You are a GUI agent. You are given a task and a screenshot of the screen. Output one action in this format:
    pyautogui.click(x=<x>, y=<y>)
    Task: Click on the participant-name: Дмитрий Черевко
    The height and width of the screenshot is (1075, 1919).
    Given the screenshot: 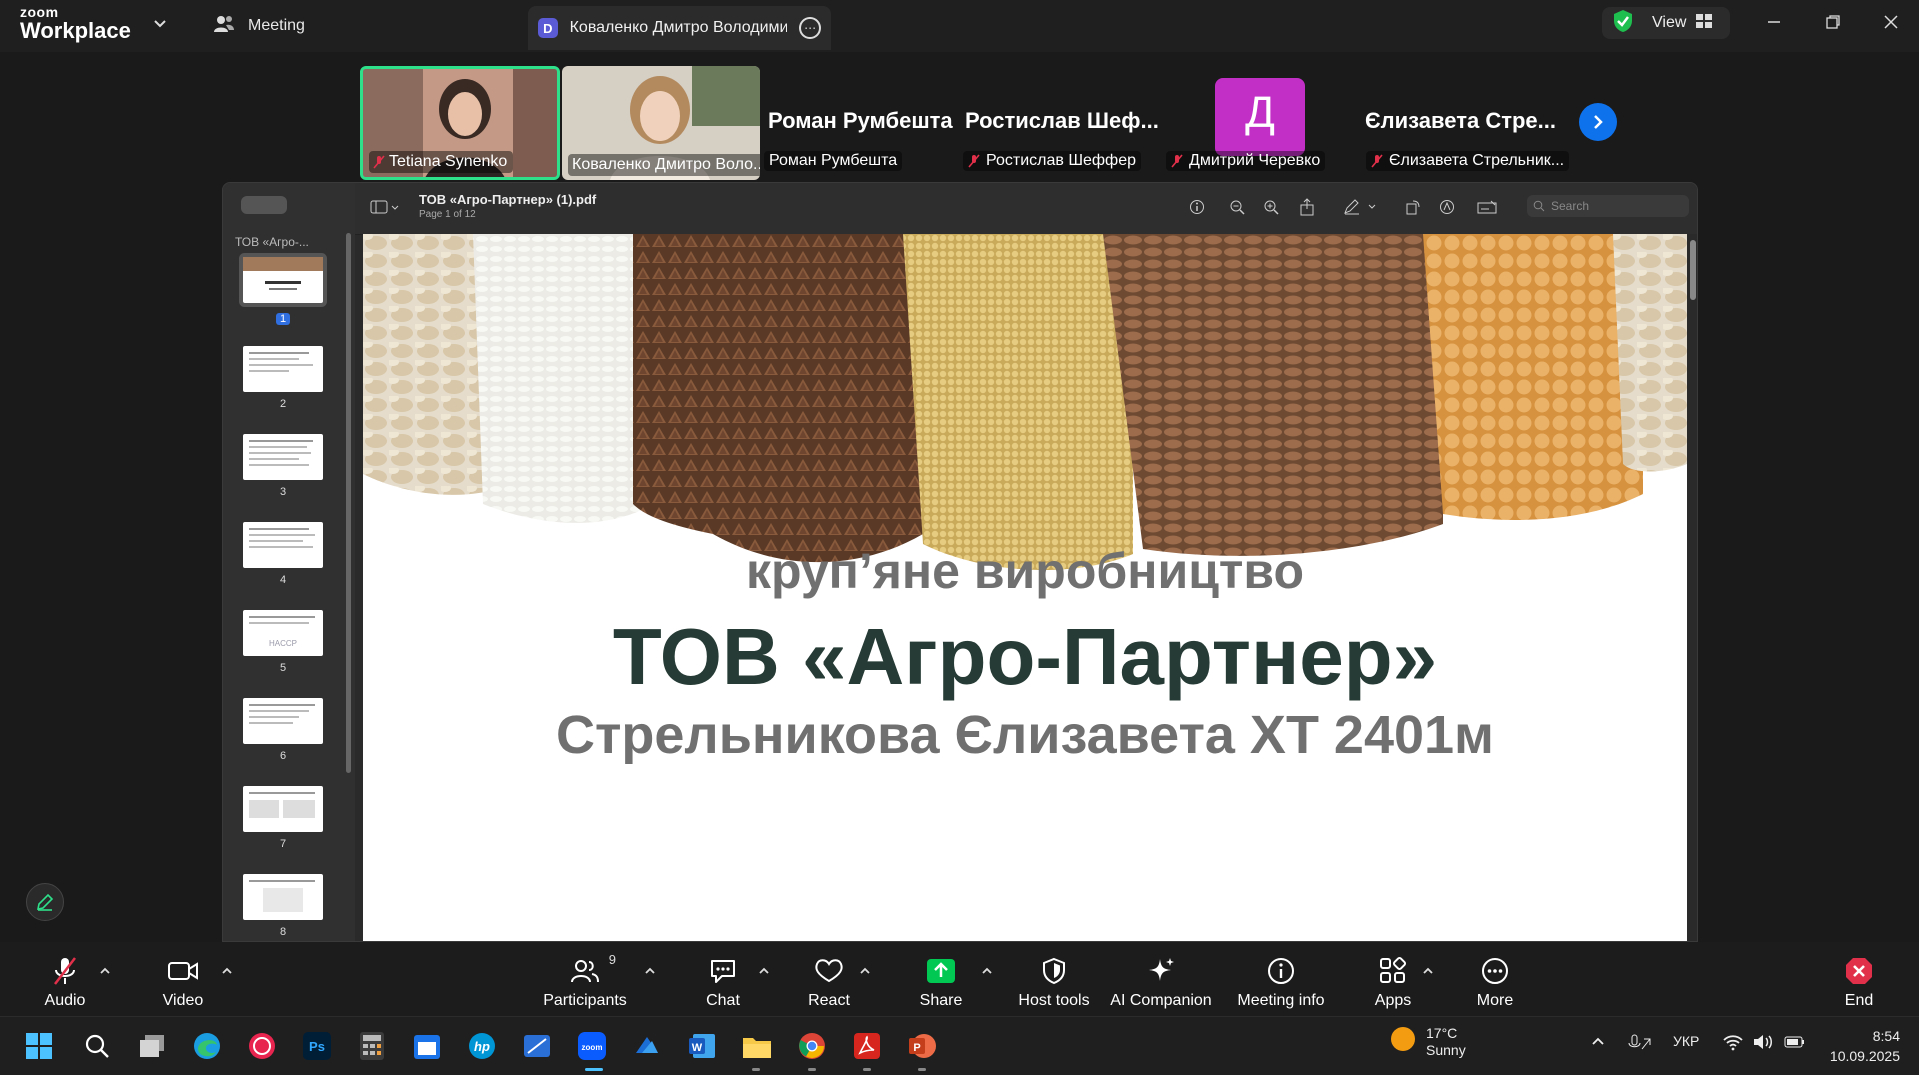 What is the action you would take?
    pyautogui.click(x=1255, y=160)
    